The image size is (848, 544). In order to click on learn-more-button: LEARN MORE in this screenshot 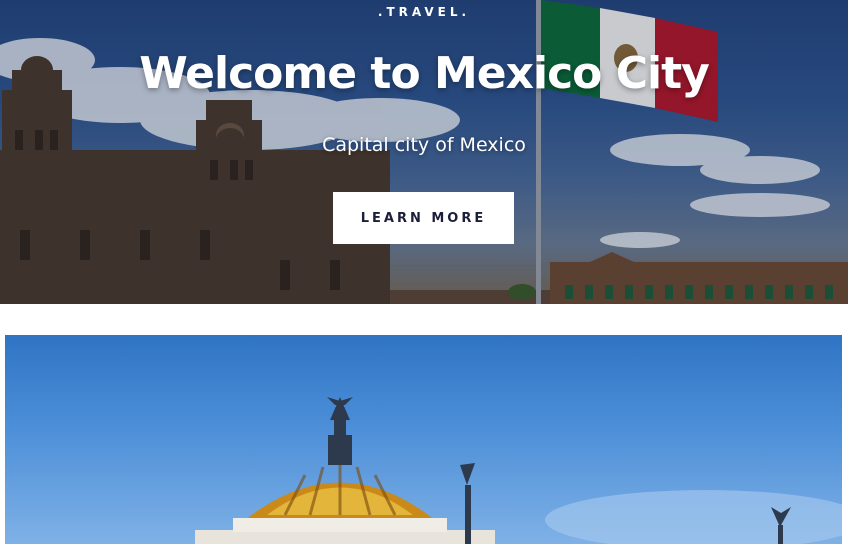, I will do `click(423, 218)`.